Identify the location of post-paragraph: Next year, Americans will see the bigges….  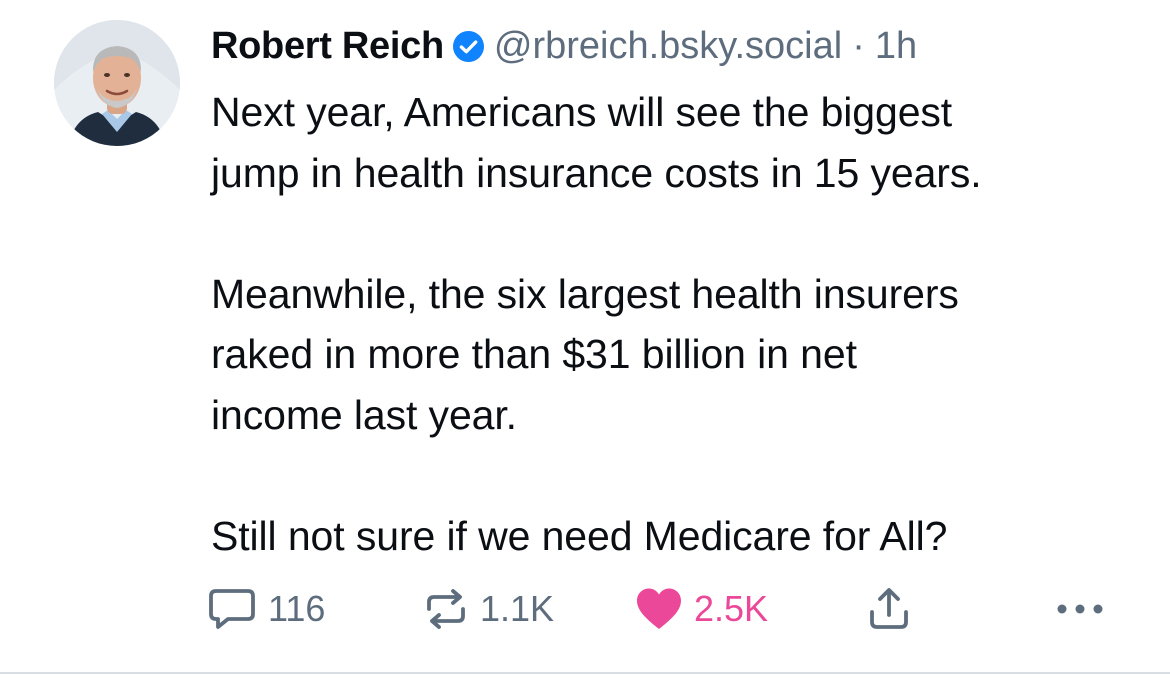
(596, 142).